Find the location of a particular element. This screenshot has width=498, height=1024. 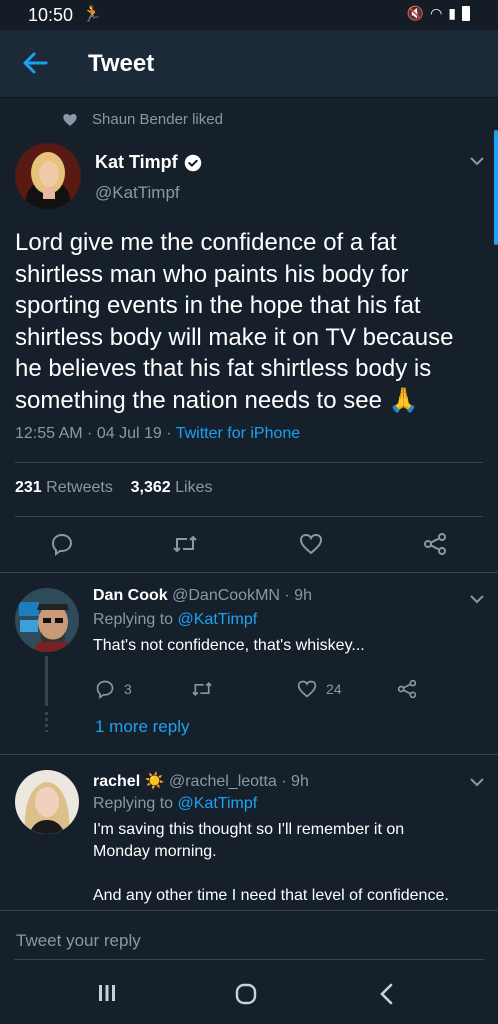

author-name: Kat Timpf is located at coordinates (148, 162).